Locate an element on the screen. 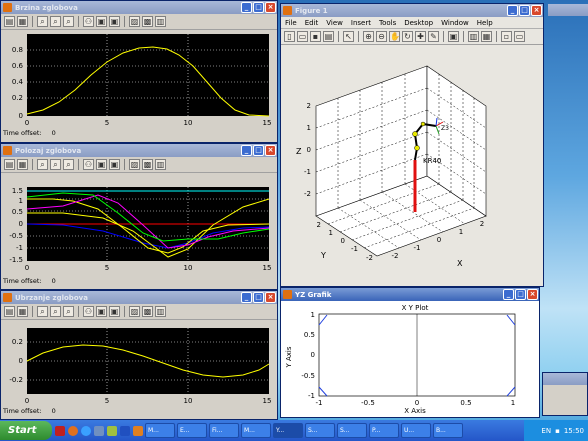 The height and width of the screenshot is (441, 588). menu-file: File is located at coordinates (291, 23).